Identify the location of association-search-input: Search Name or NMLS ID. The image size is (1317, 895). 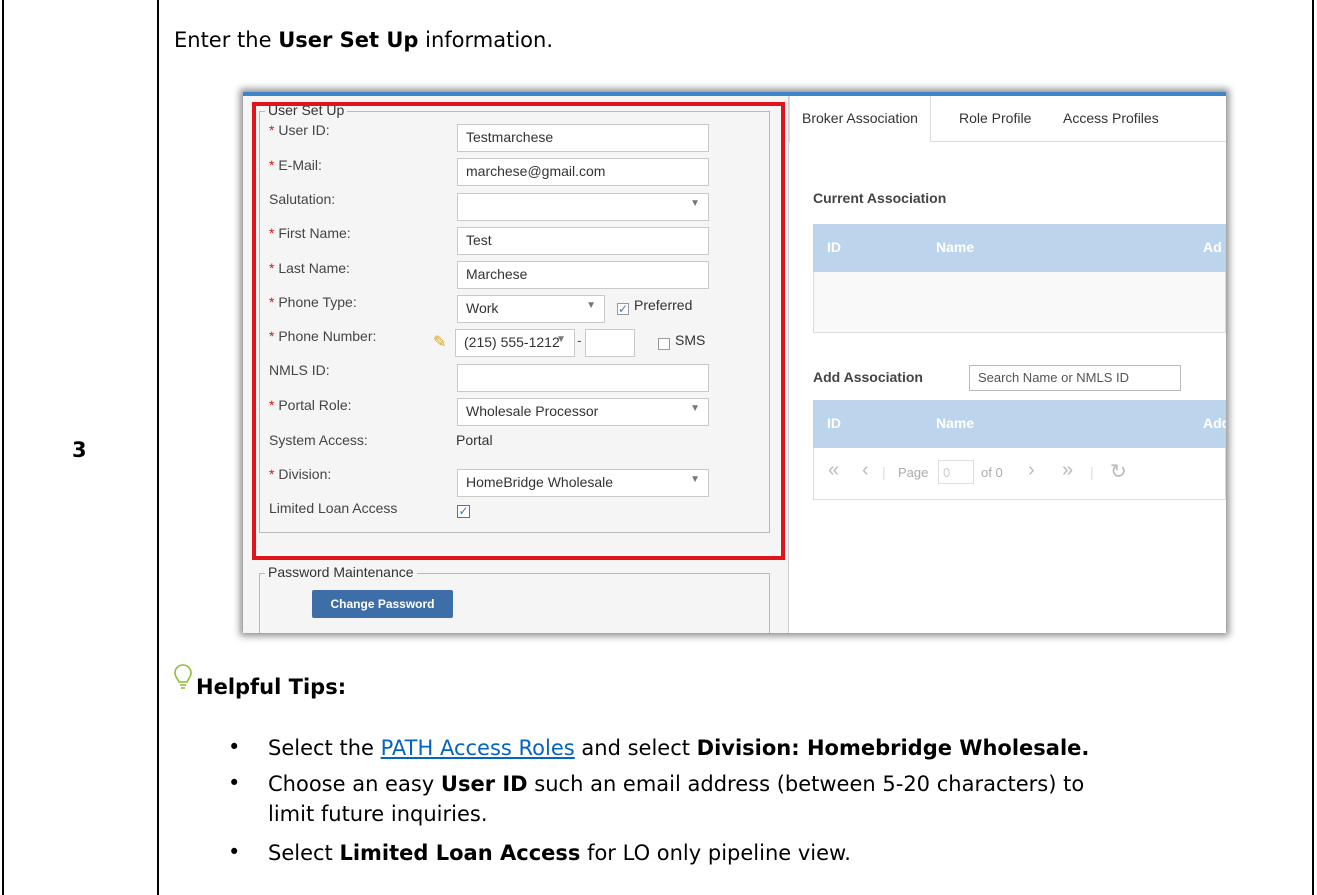
(1075, 378).